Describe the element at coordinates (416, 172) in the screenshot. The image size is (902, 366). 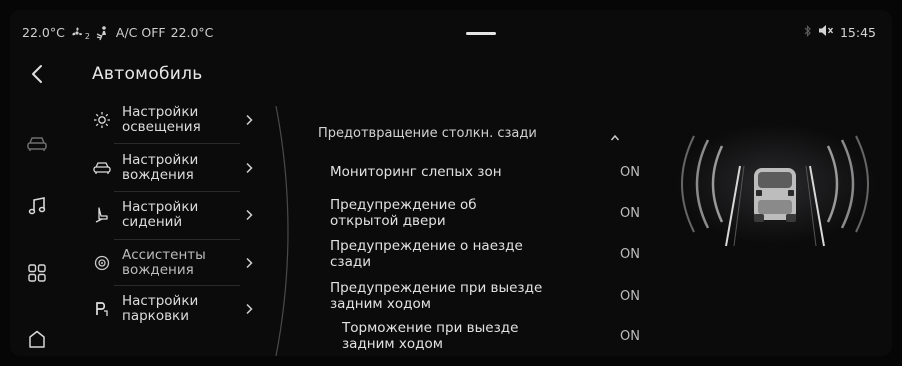
I see `setting-label: Мониторинг слепых зон` at that location.